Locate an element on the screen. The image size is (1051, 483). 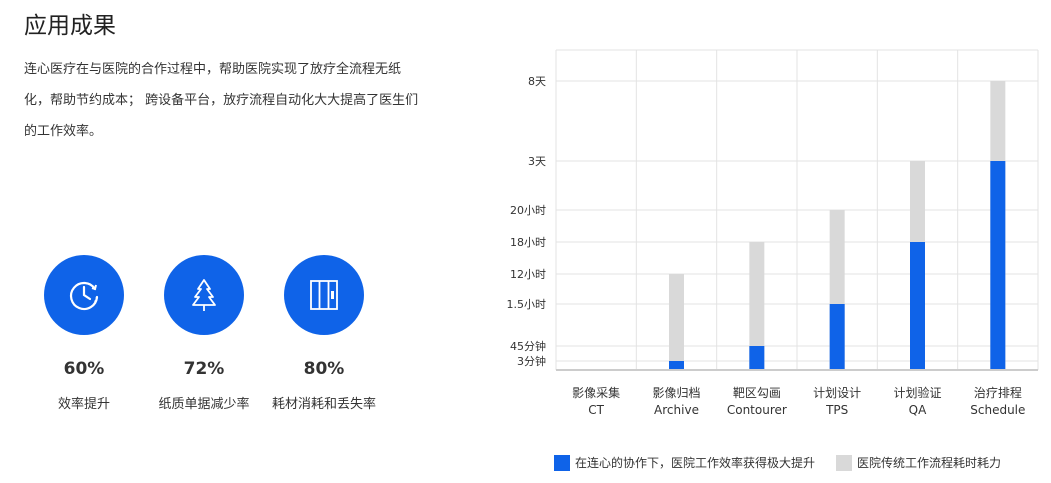
x-tick-label: Archive is located at coordinates (676, 410).